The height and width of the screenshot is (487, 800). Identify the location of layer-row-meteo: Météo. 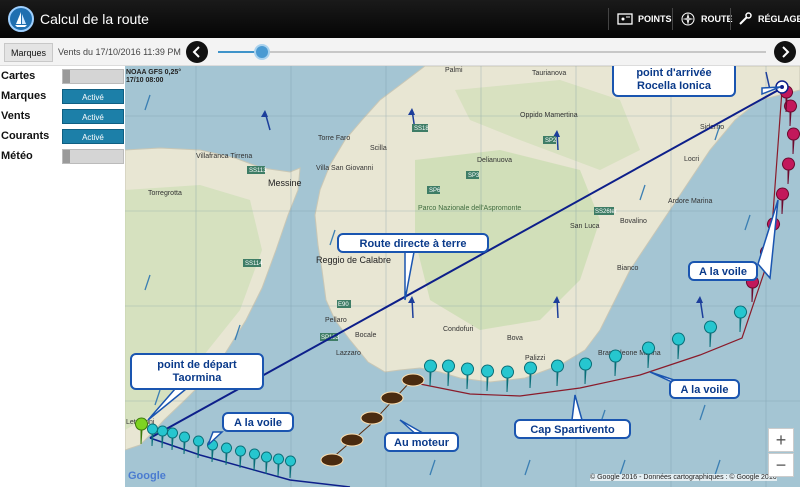
(62, 157).